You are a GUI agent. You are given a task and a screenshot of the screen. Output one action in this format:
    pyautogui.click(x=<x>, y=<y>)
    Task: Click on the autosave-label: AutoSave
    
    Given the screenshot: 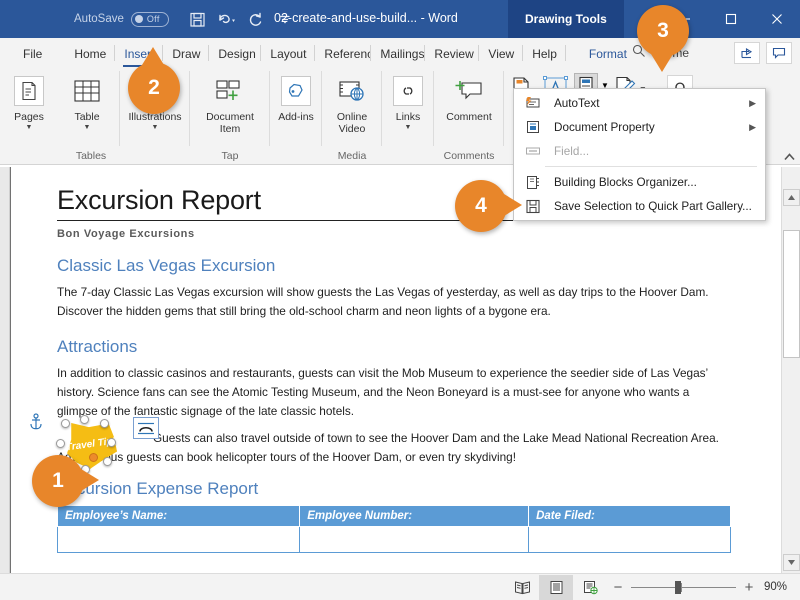 What is the action you would take?
    pyautogui.click(x=99, y=19)
    